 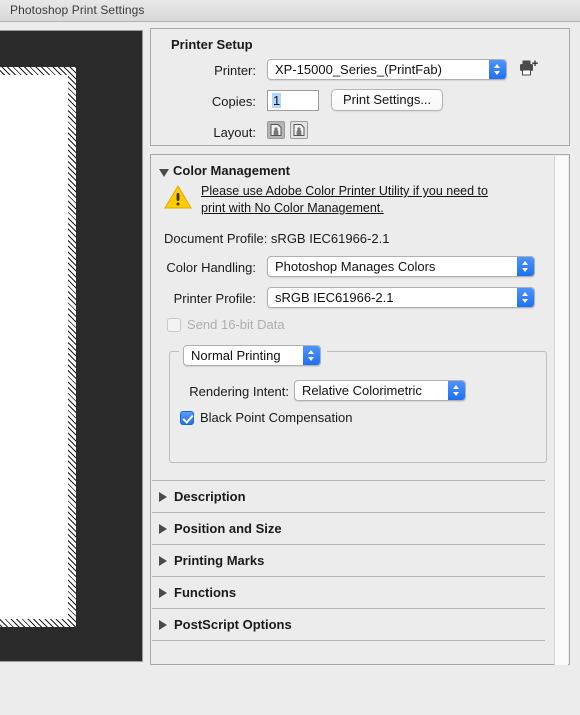 I want to click on printer-profile-value: sRGB IEC61966-2.1, so click(x=334, y=297).